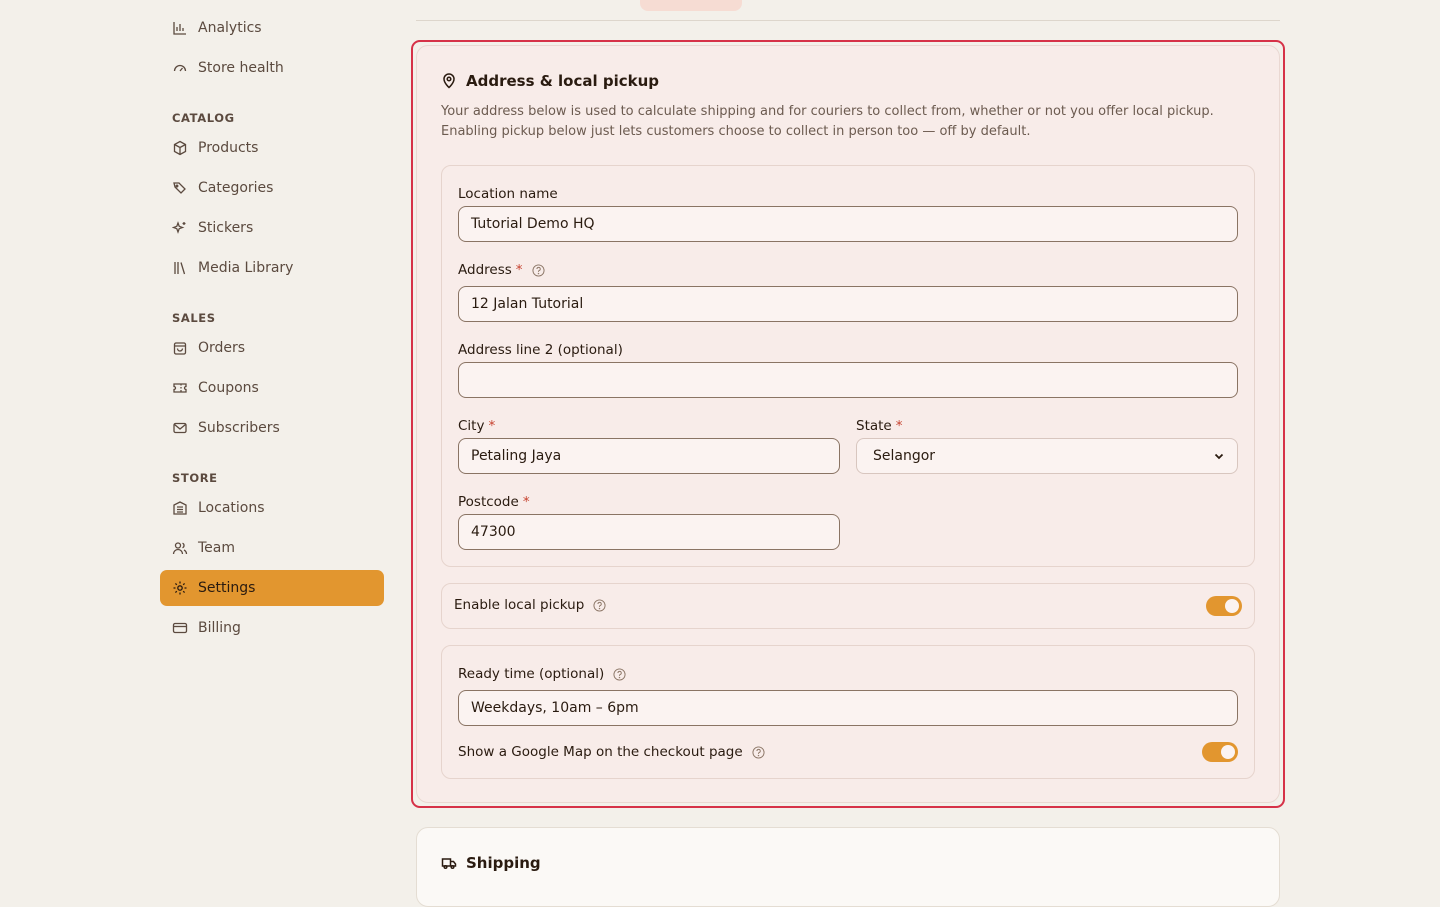  What do you see at coordinates (848, 380) in the screenshot?
I see `address2-input` at bounding box center [848, 380].